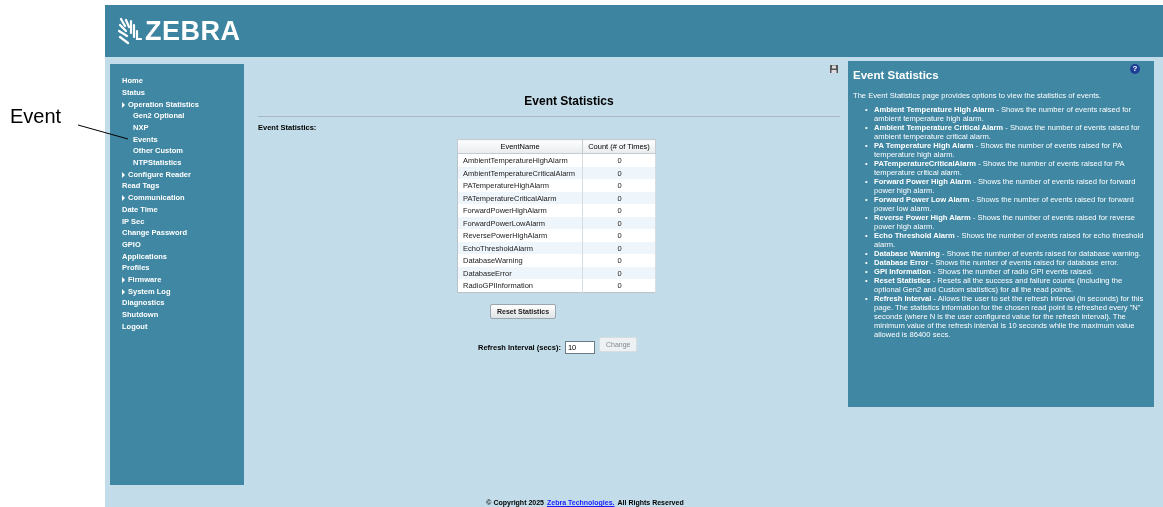 The height and width of the screenshot is (507, 1163). I want to click on save-icon, so click(834, 69).